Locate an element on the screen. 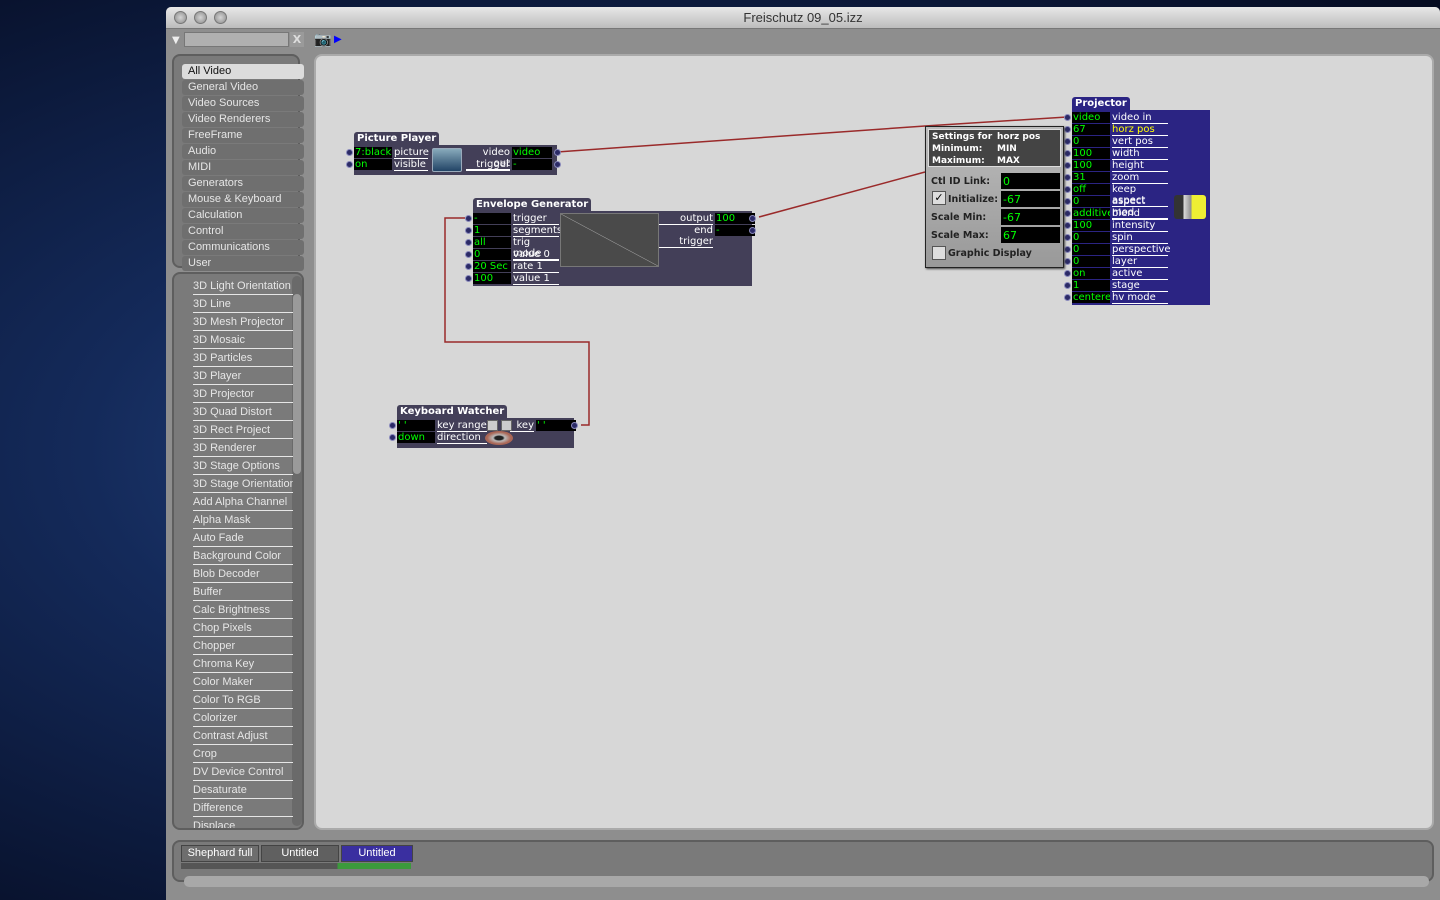 This screenshot has width=1440, height=900. actor-item: 3D Mesh Projector is located at coordinates (243, 322).